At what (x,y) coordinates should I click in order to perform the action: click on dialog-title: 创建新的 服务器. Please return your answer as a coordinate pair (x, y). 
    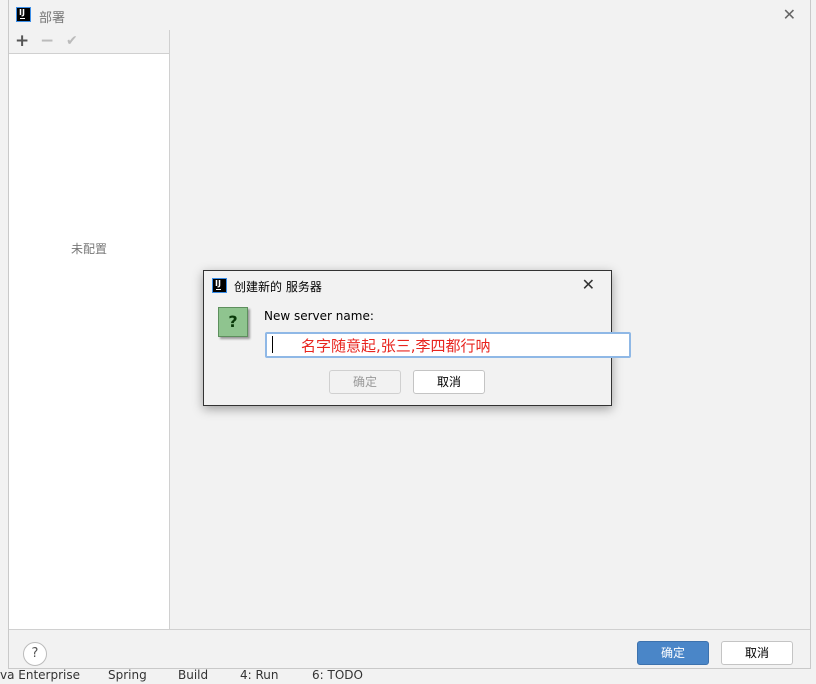
    Looking at the image, I should click on (278, 287).